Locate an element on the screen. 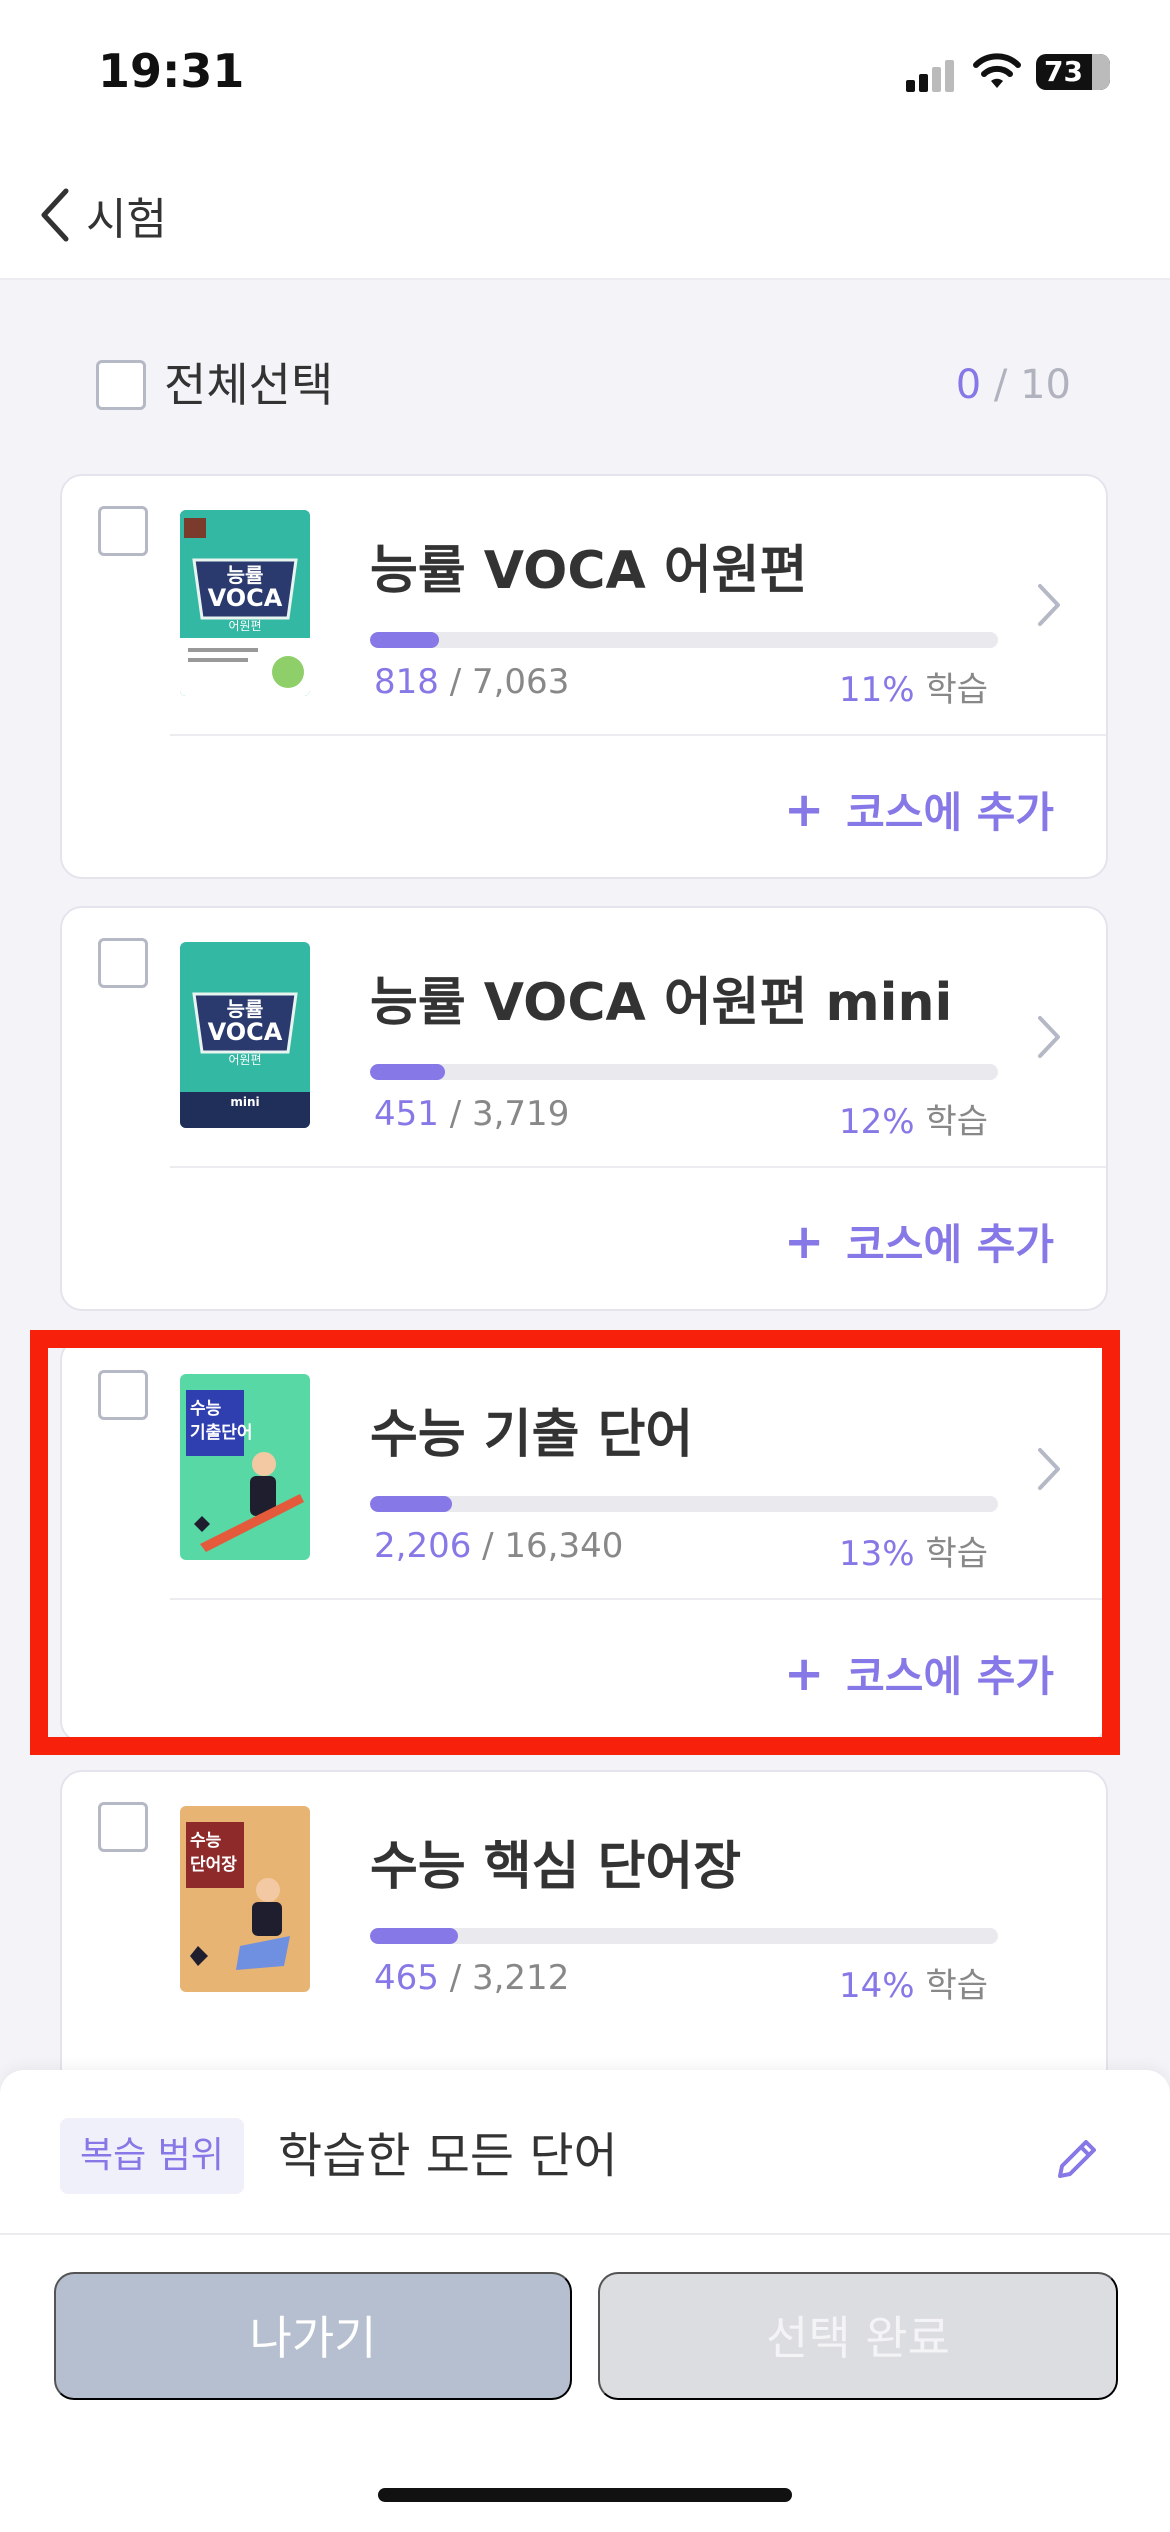  select-done-button: 선택 완료 is located at coordinates (858, 2336).